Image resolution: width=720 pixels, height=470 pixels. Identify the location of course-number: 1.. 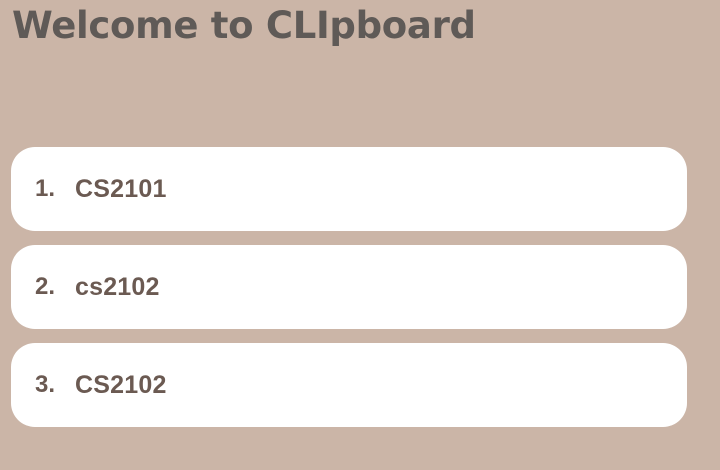
(45, 188).